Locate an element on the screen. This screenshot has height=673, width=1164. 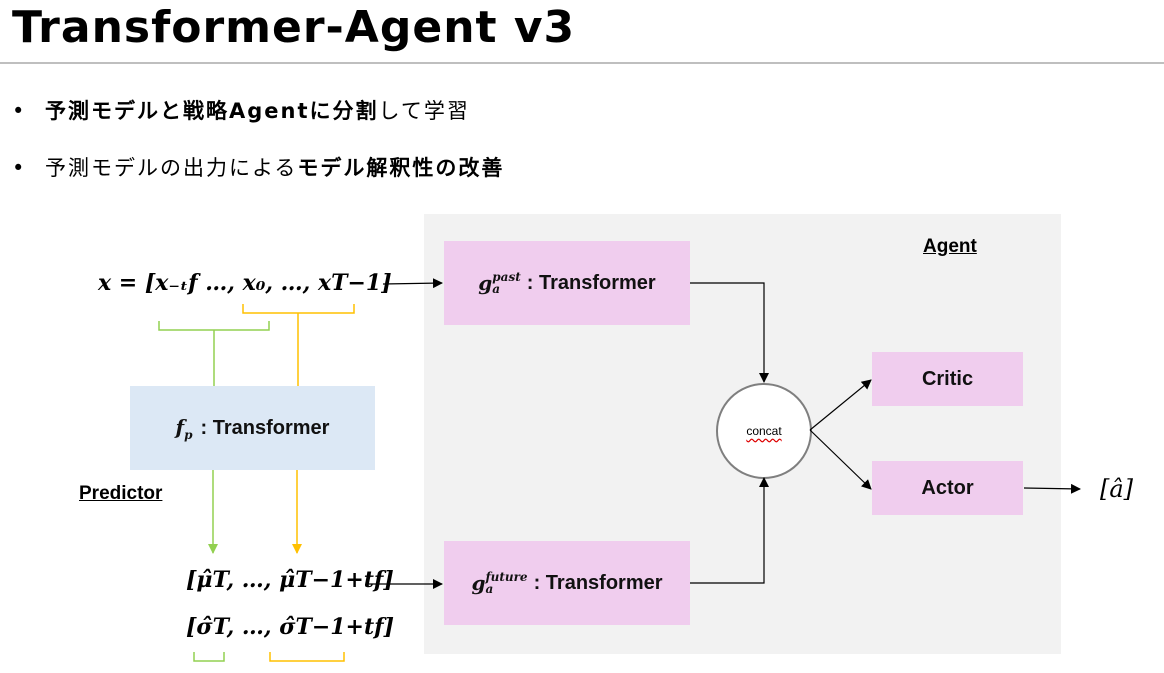
orange-bracket-input is located at coordinates (298, 309).